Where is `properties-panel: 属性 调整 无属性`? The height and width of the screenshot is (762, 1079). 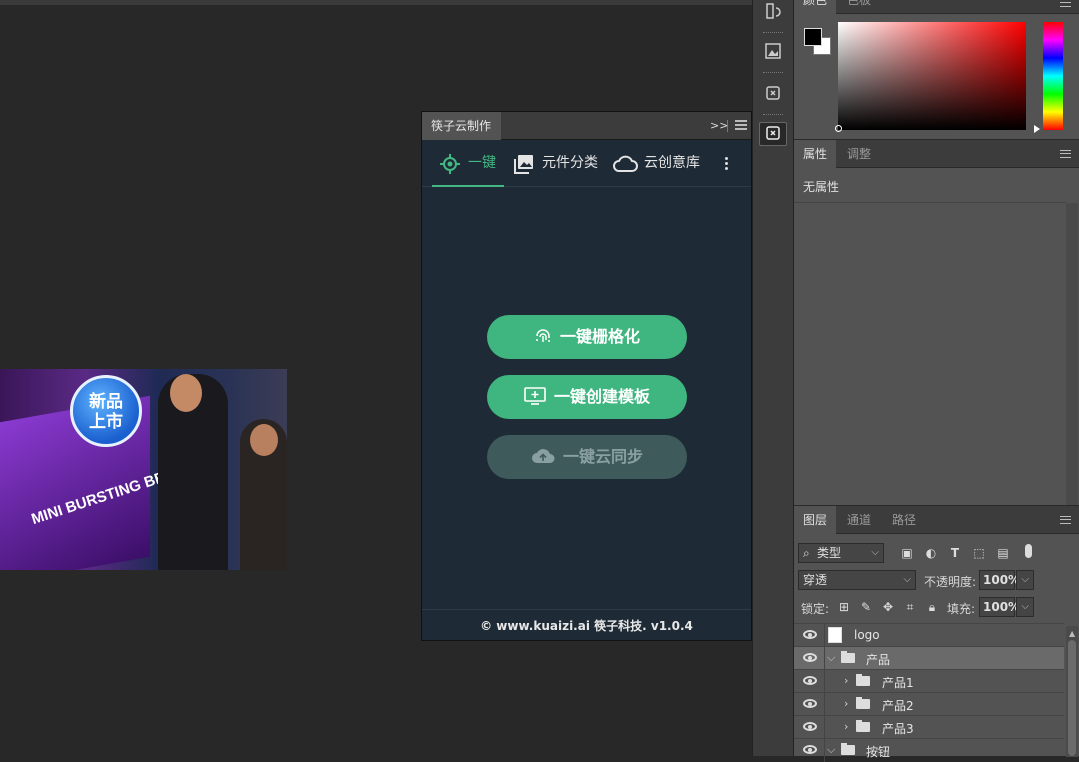
properties-panel: 属性 调整 无属性 is located at coordinates (936, 322).